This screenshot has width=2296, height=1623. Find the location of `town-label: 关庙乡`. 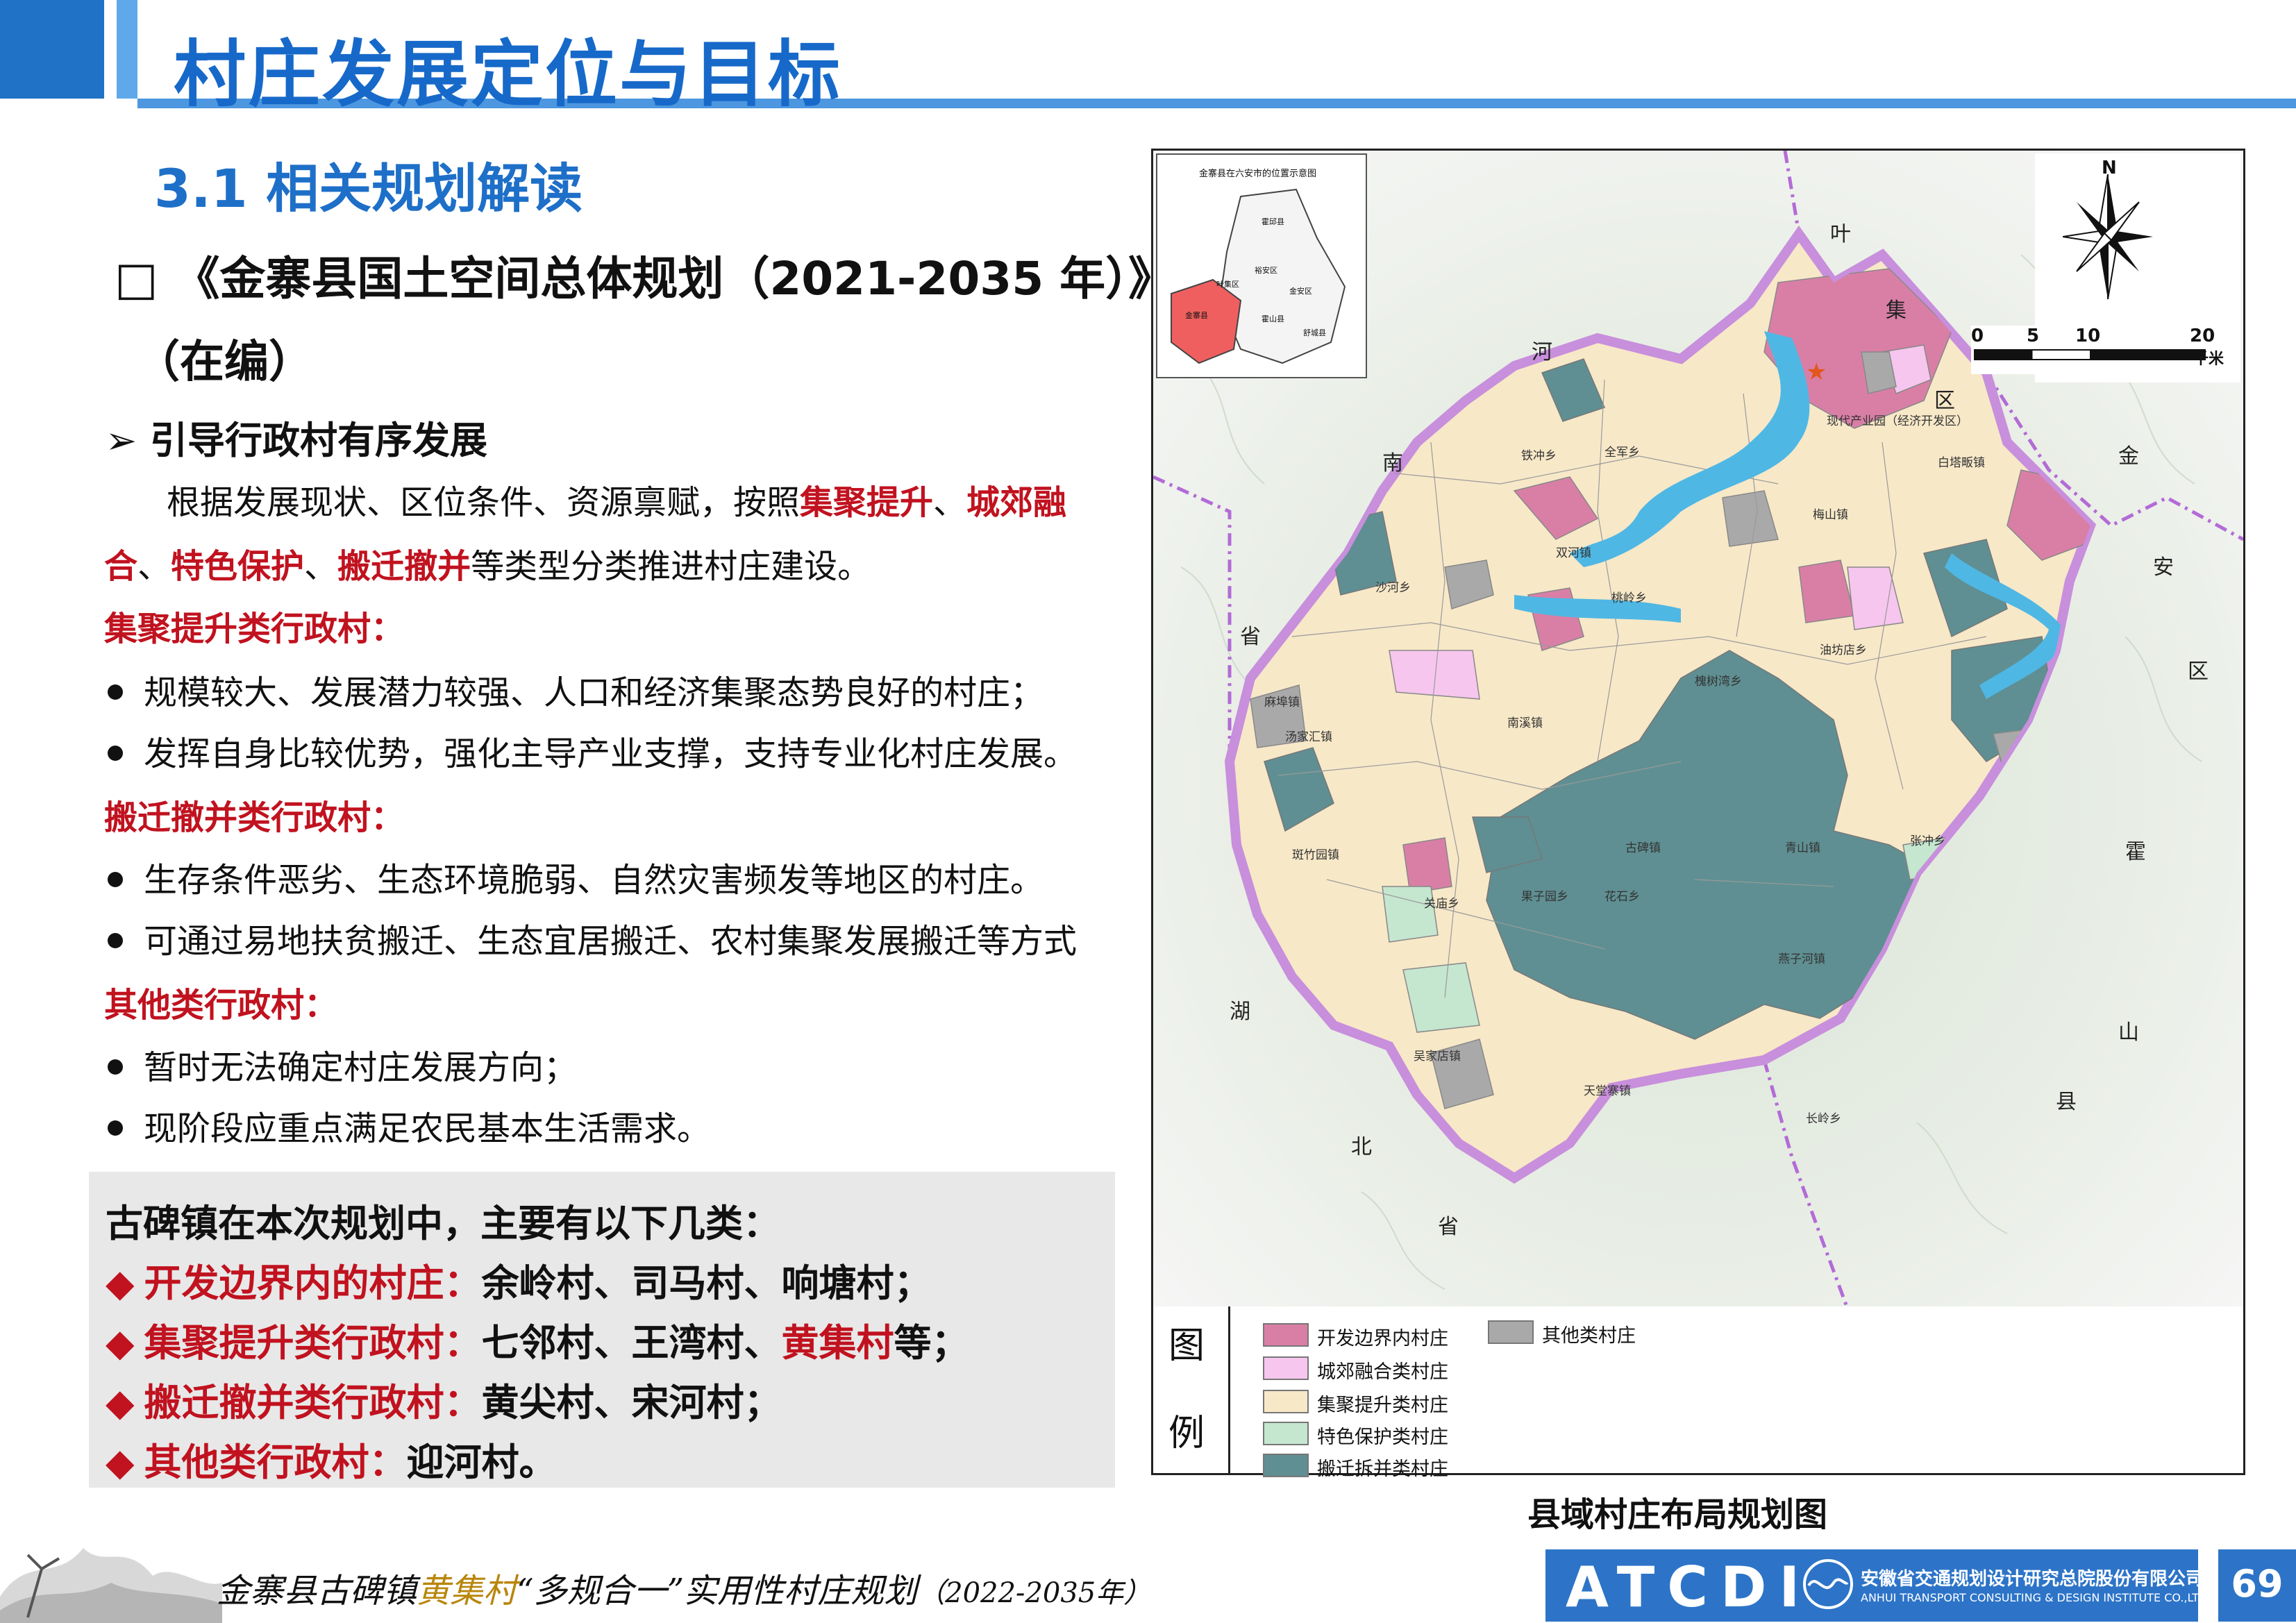

town-label: 关庙乡 is located at coordinates (1441, 904).